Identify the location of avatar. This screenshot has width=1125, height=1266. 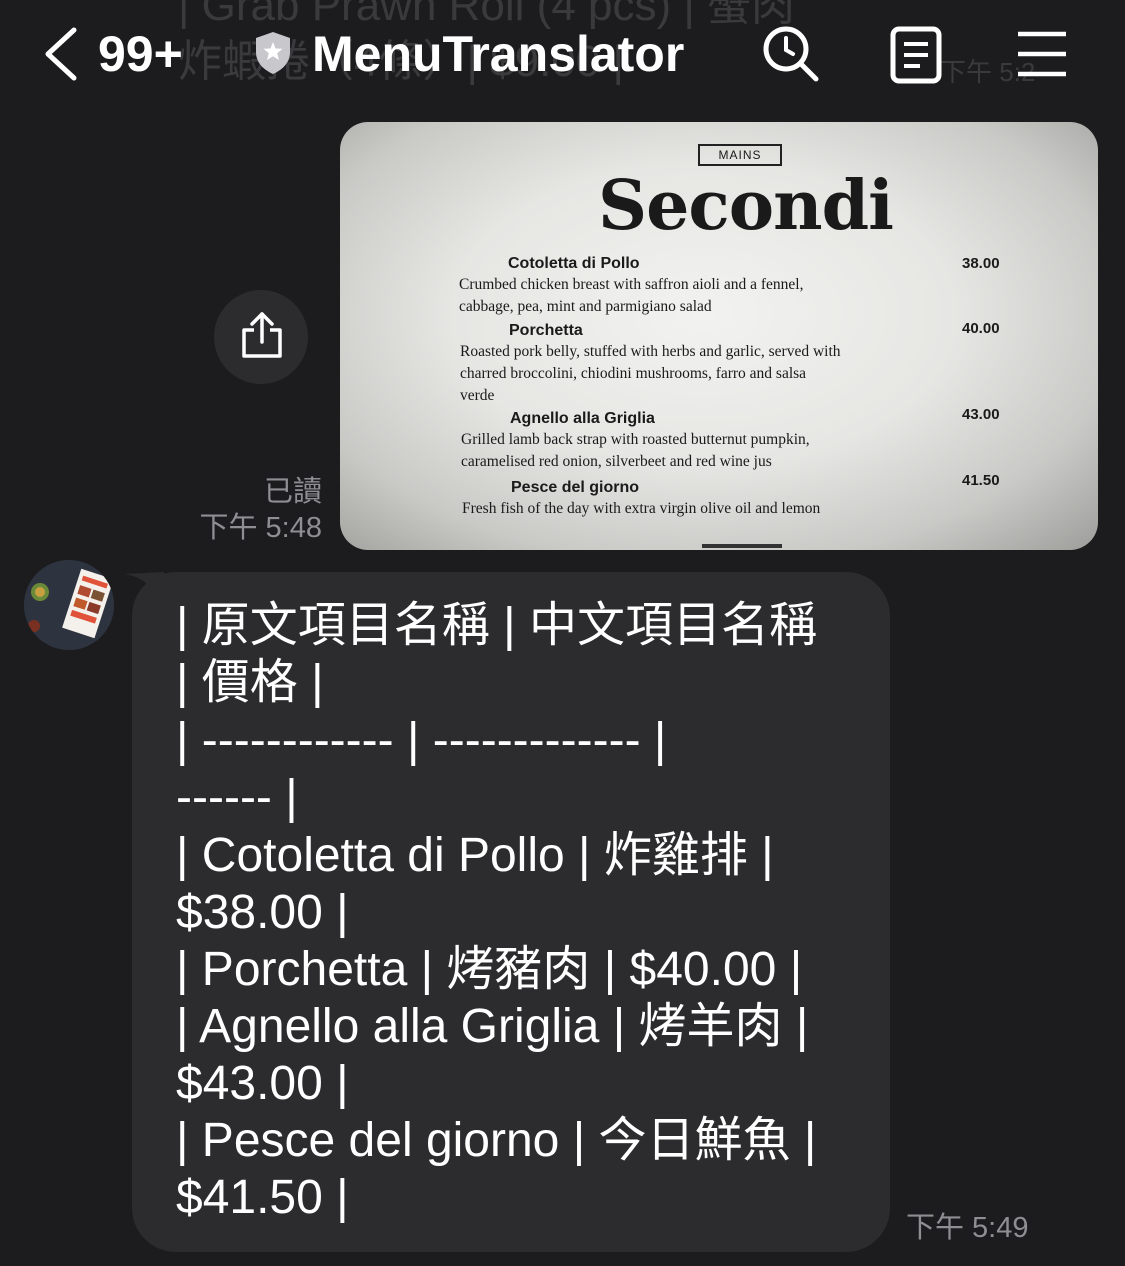
(69, 605).